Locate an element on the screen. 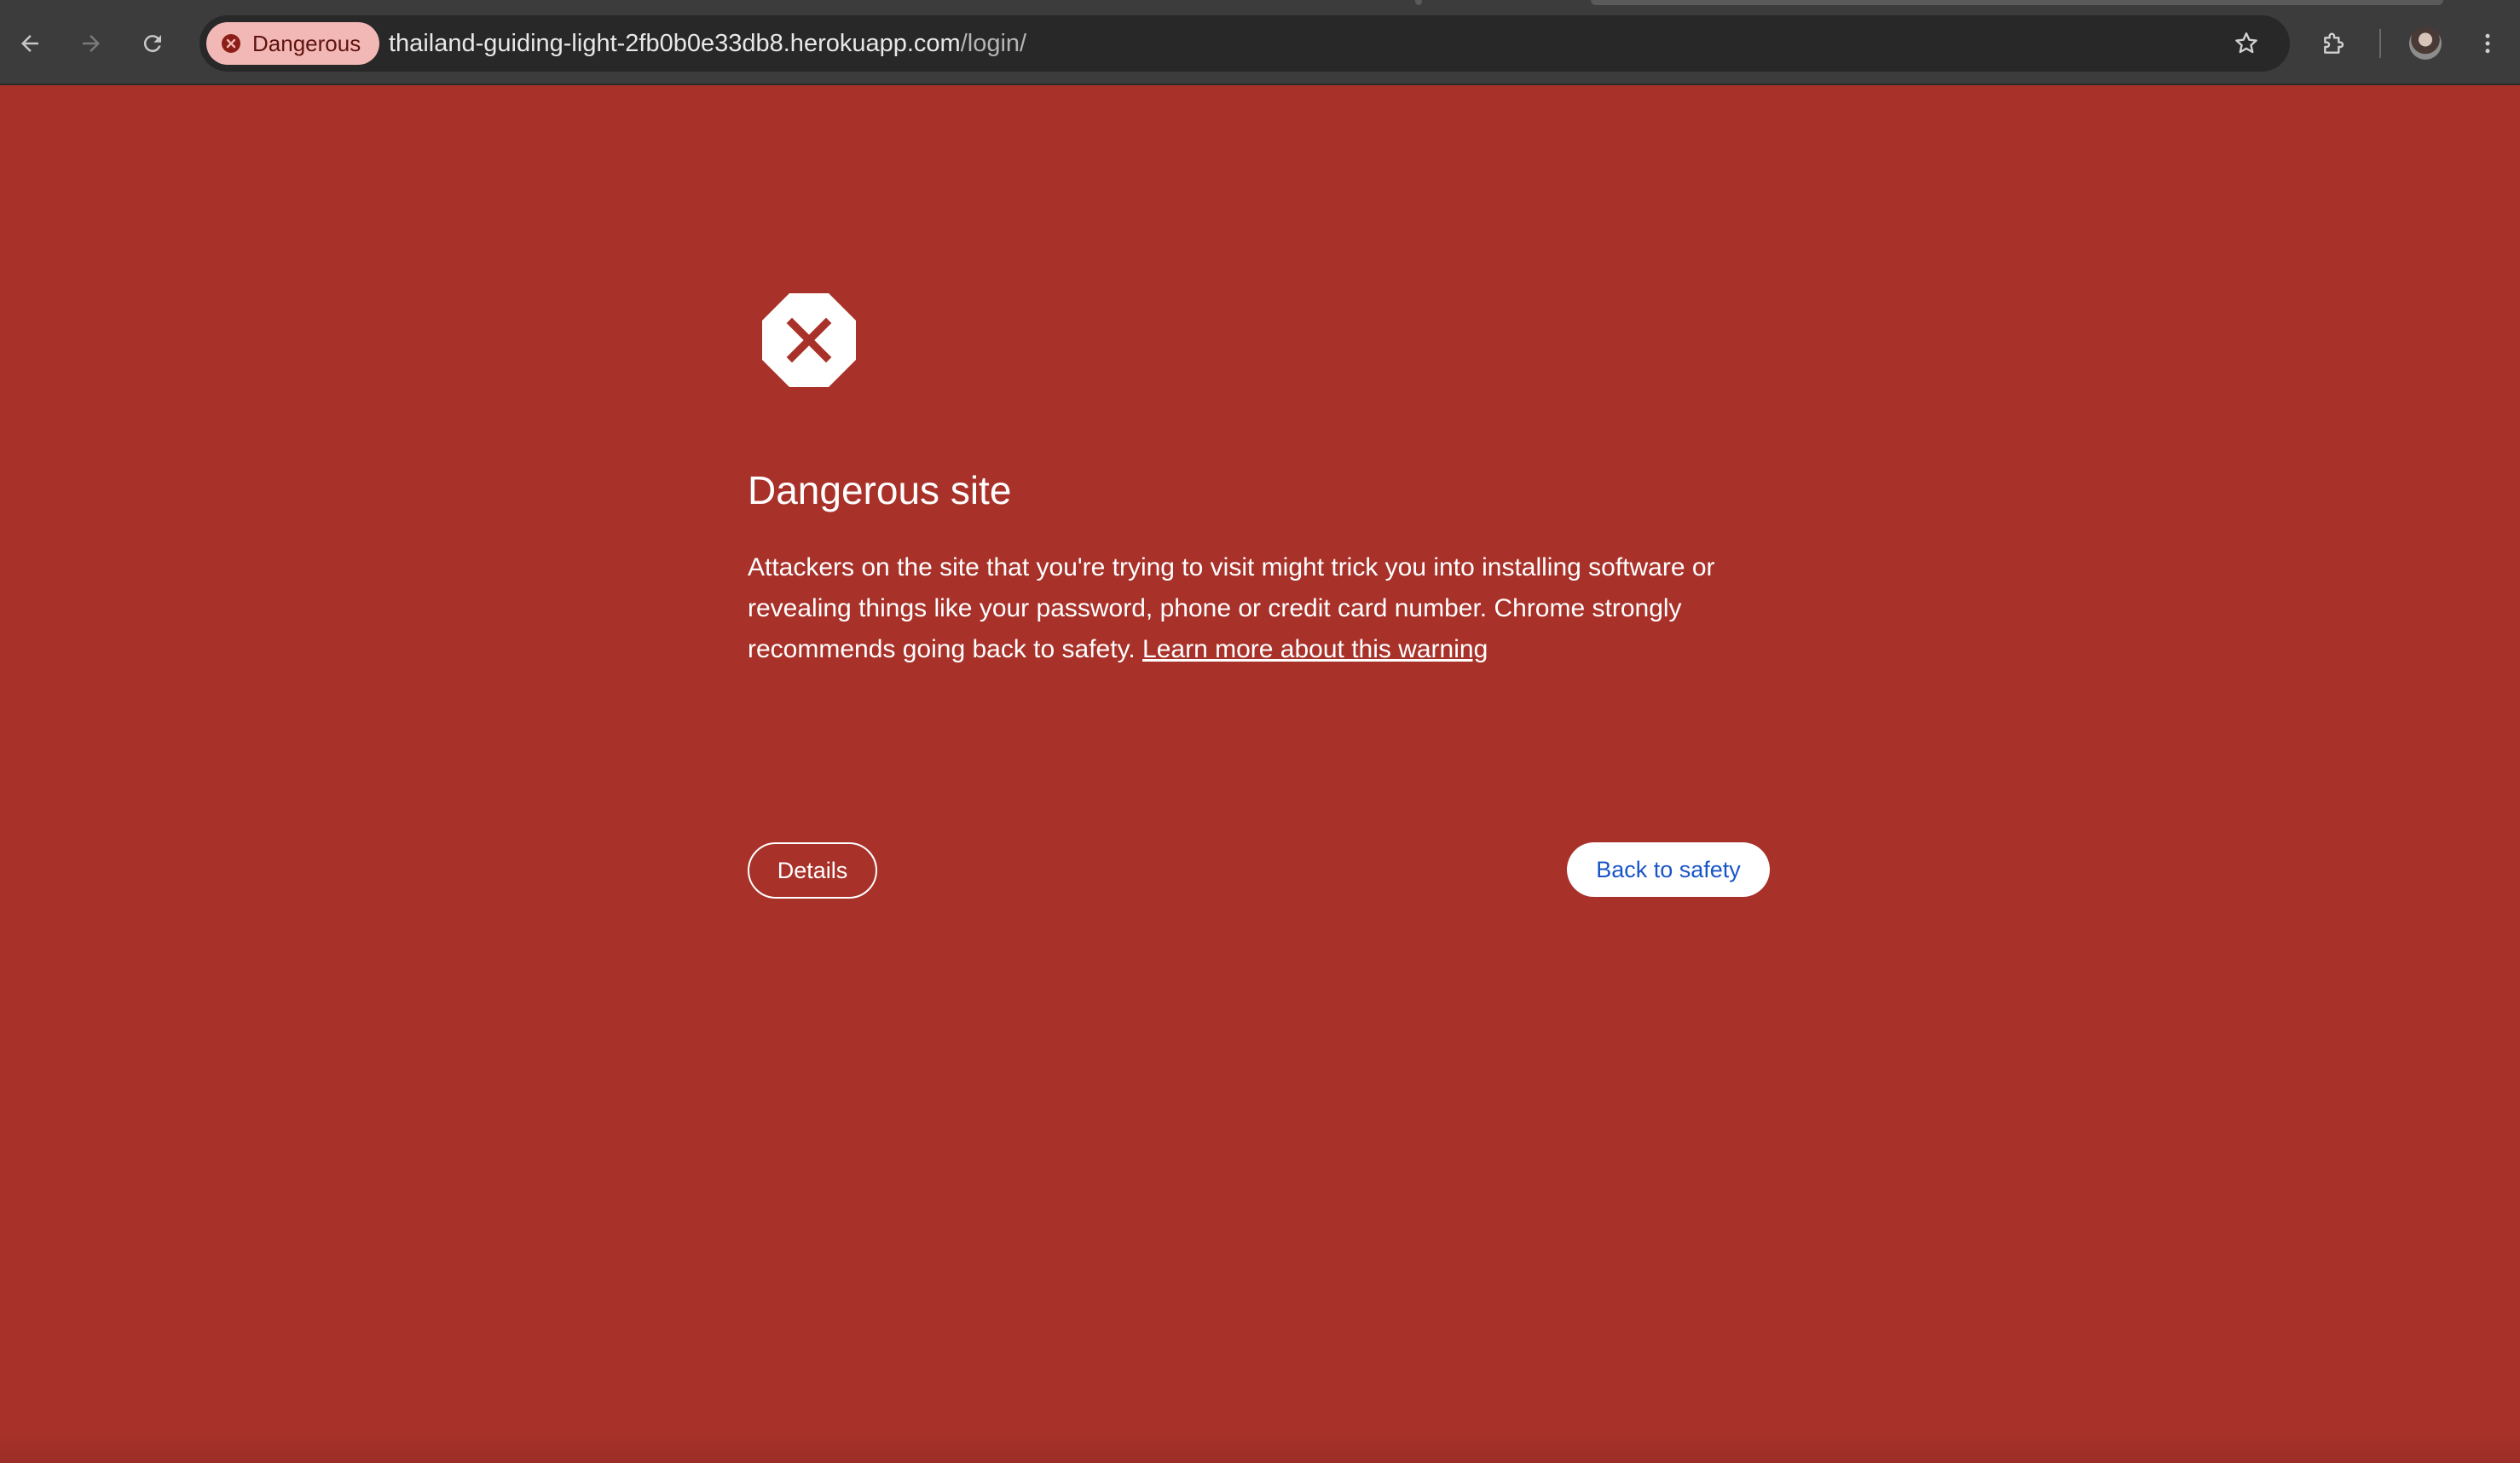 Image resolution: width=2520 pixels, height=1463 pixels. toolbar-divider is located at coordinates (2380, 43).